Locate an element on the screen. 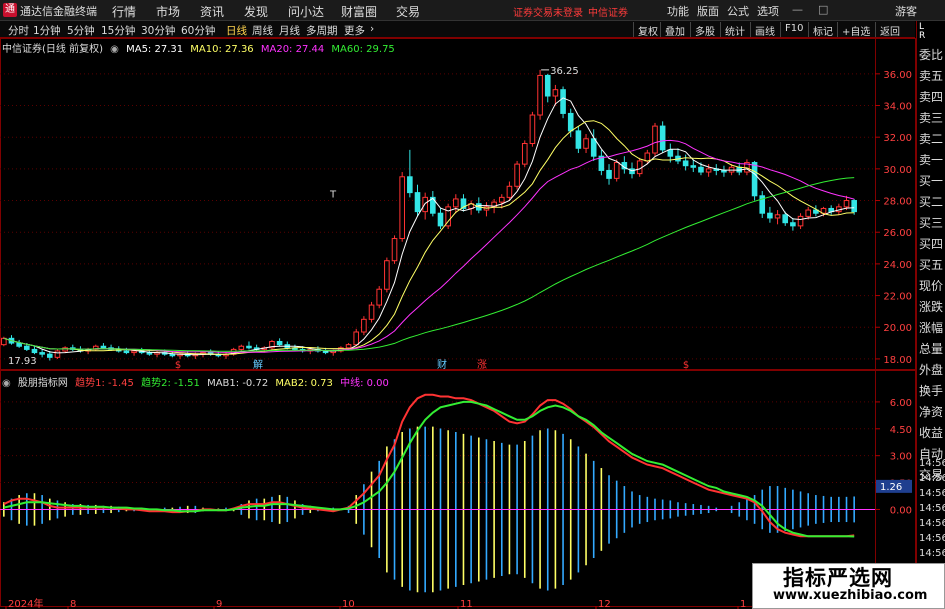  period-more: 更多 is located at coordinates (354, 30).